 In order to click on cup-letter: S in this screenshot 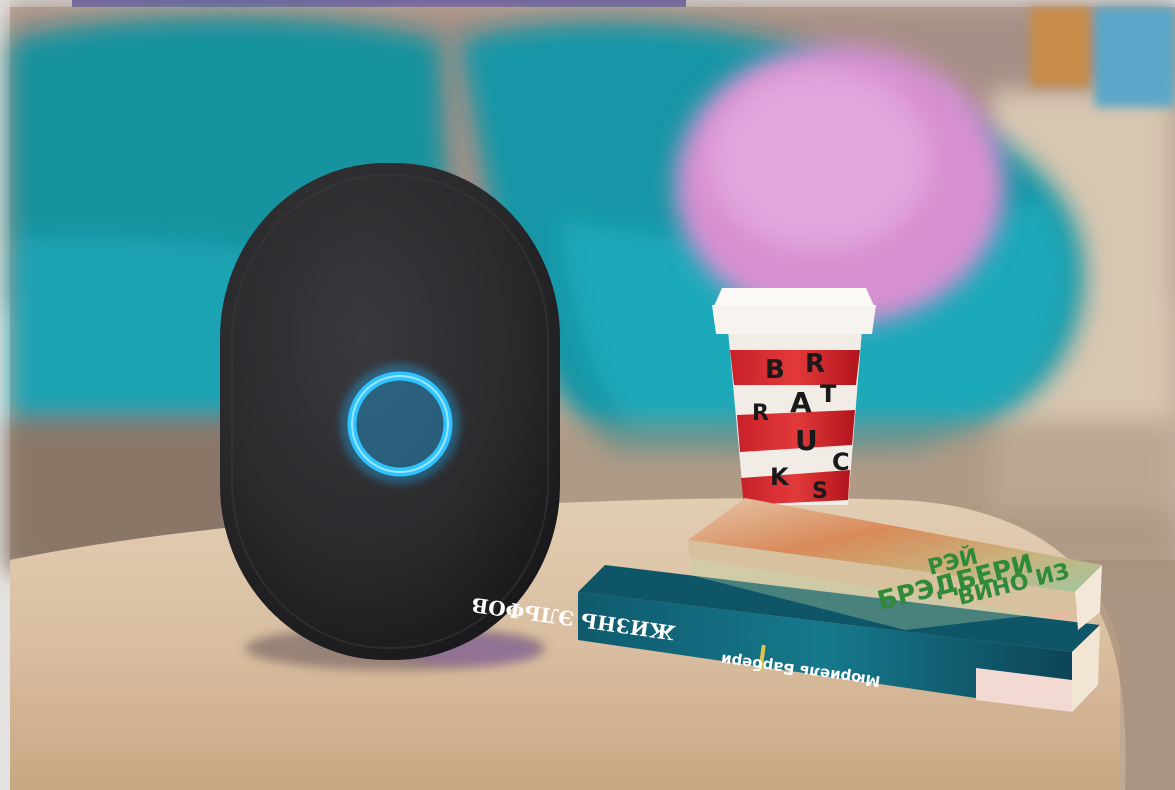, I will do `click(820, 491)`.